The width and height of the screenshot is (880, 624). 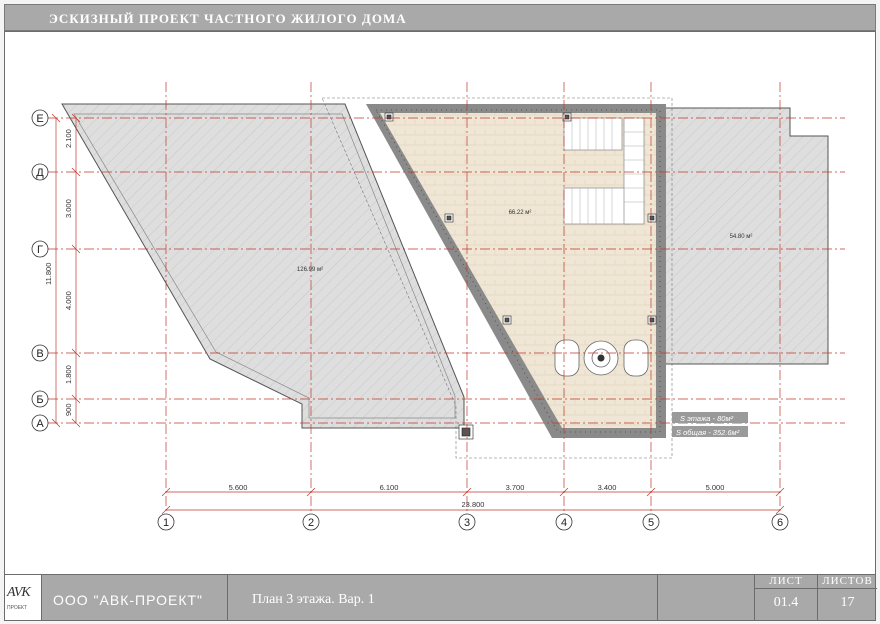 I want to click on dim-h-1: 5.600, so click(x=238, y=487).